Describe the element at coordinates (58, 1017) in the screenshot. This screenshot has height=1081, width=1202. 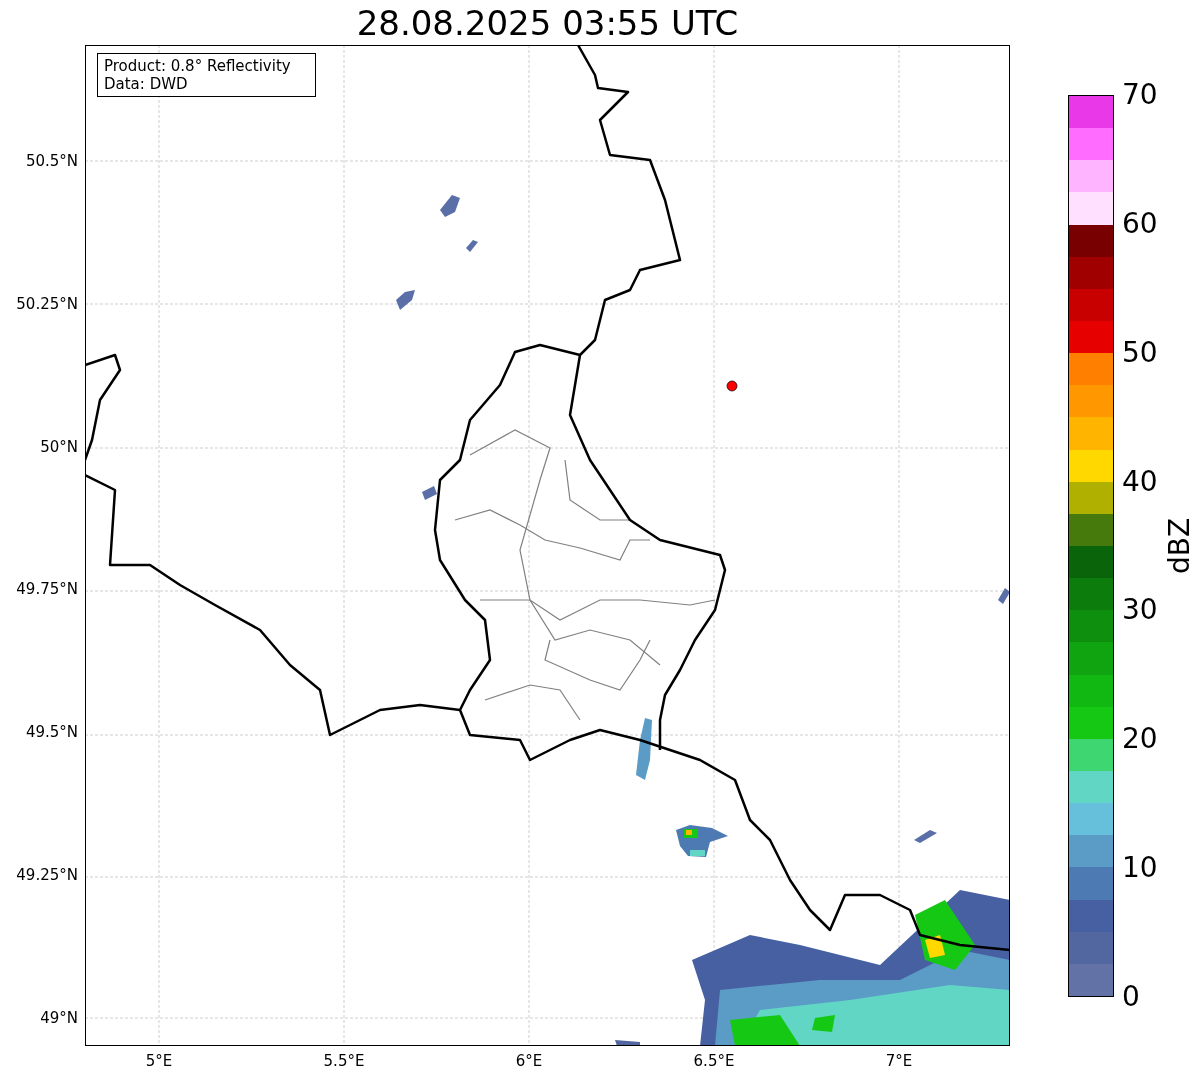
I see `latitude-label: 49°N` at that location.